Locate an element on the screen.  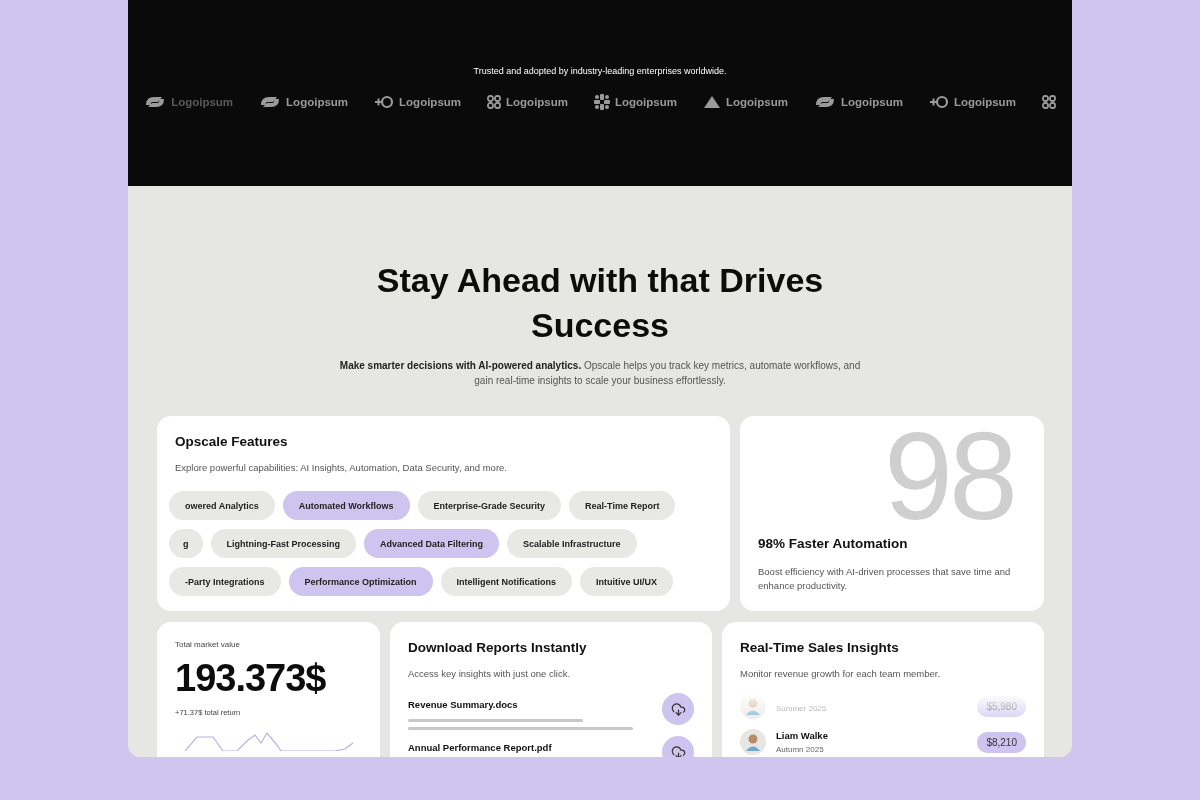
file-name: Revenue Summary.docs is located at coordinates (463, 704).